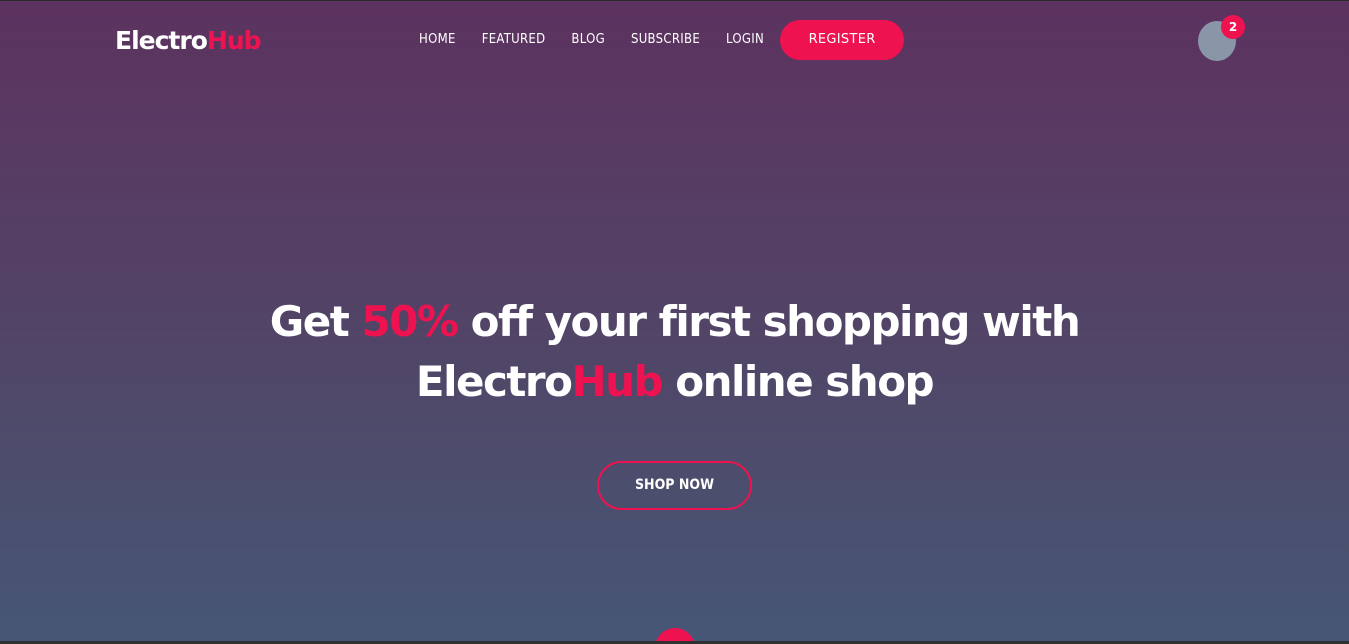 This screenshot has height=644, width=1349. I want to click on brand-logo: ElectroHub, so click(188, 41).